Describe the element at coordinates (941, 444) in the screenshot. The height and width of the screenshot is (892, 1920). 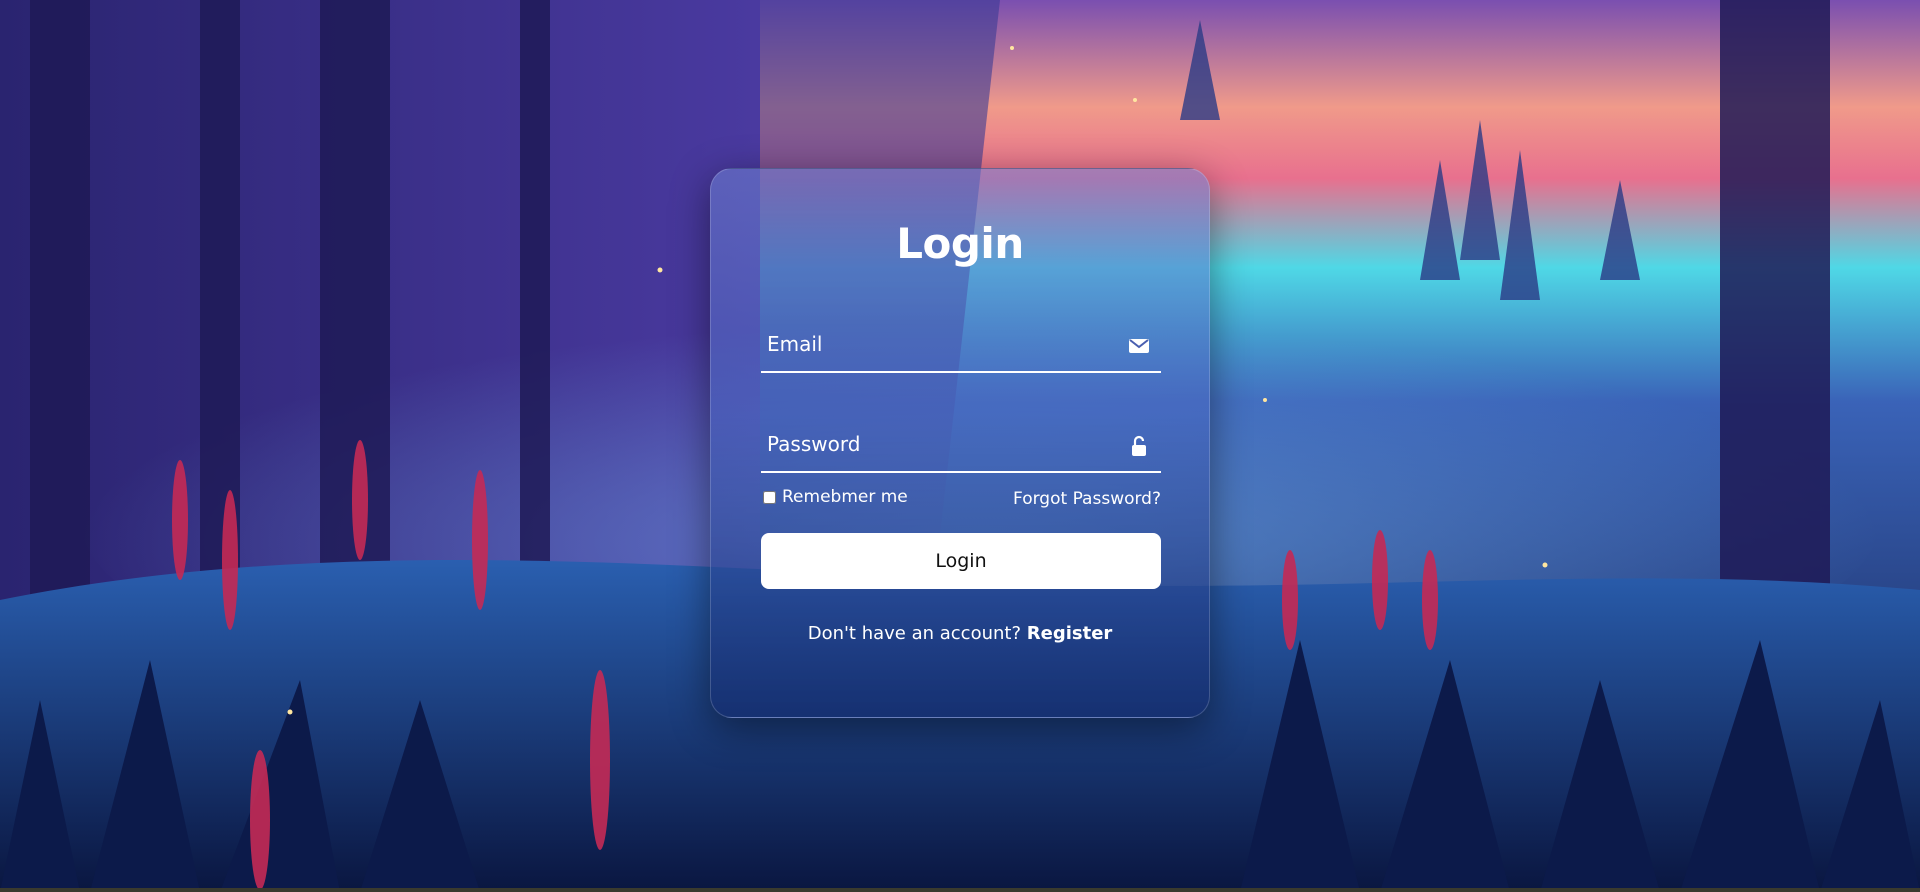
I see `password-input` at that location.